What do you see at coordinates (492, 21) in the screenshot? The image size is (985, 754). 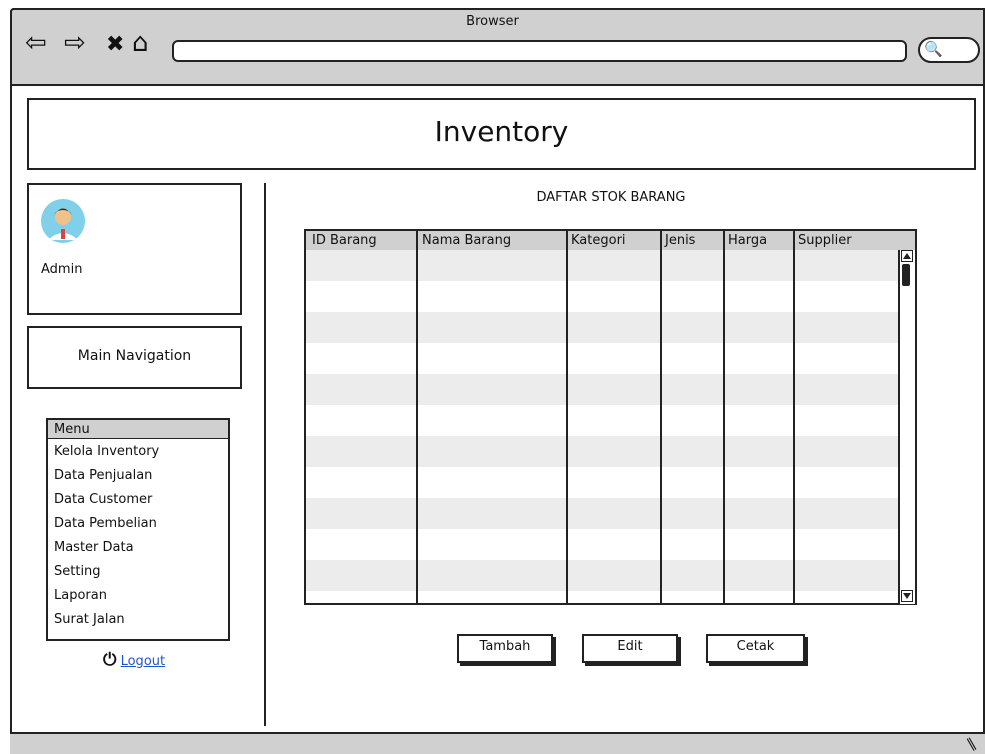 I see `browser-title: Browser` at bounding box center [492, 21].